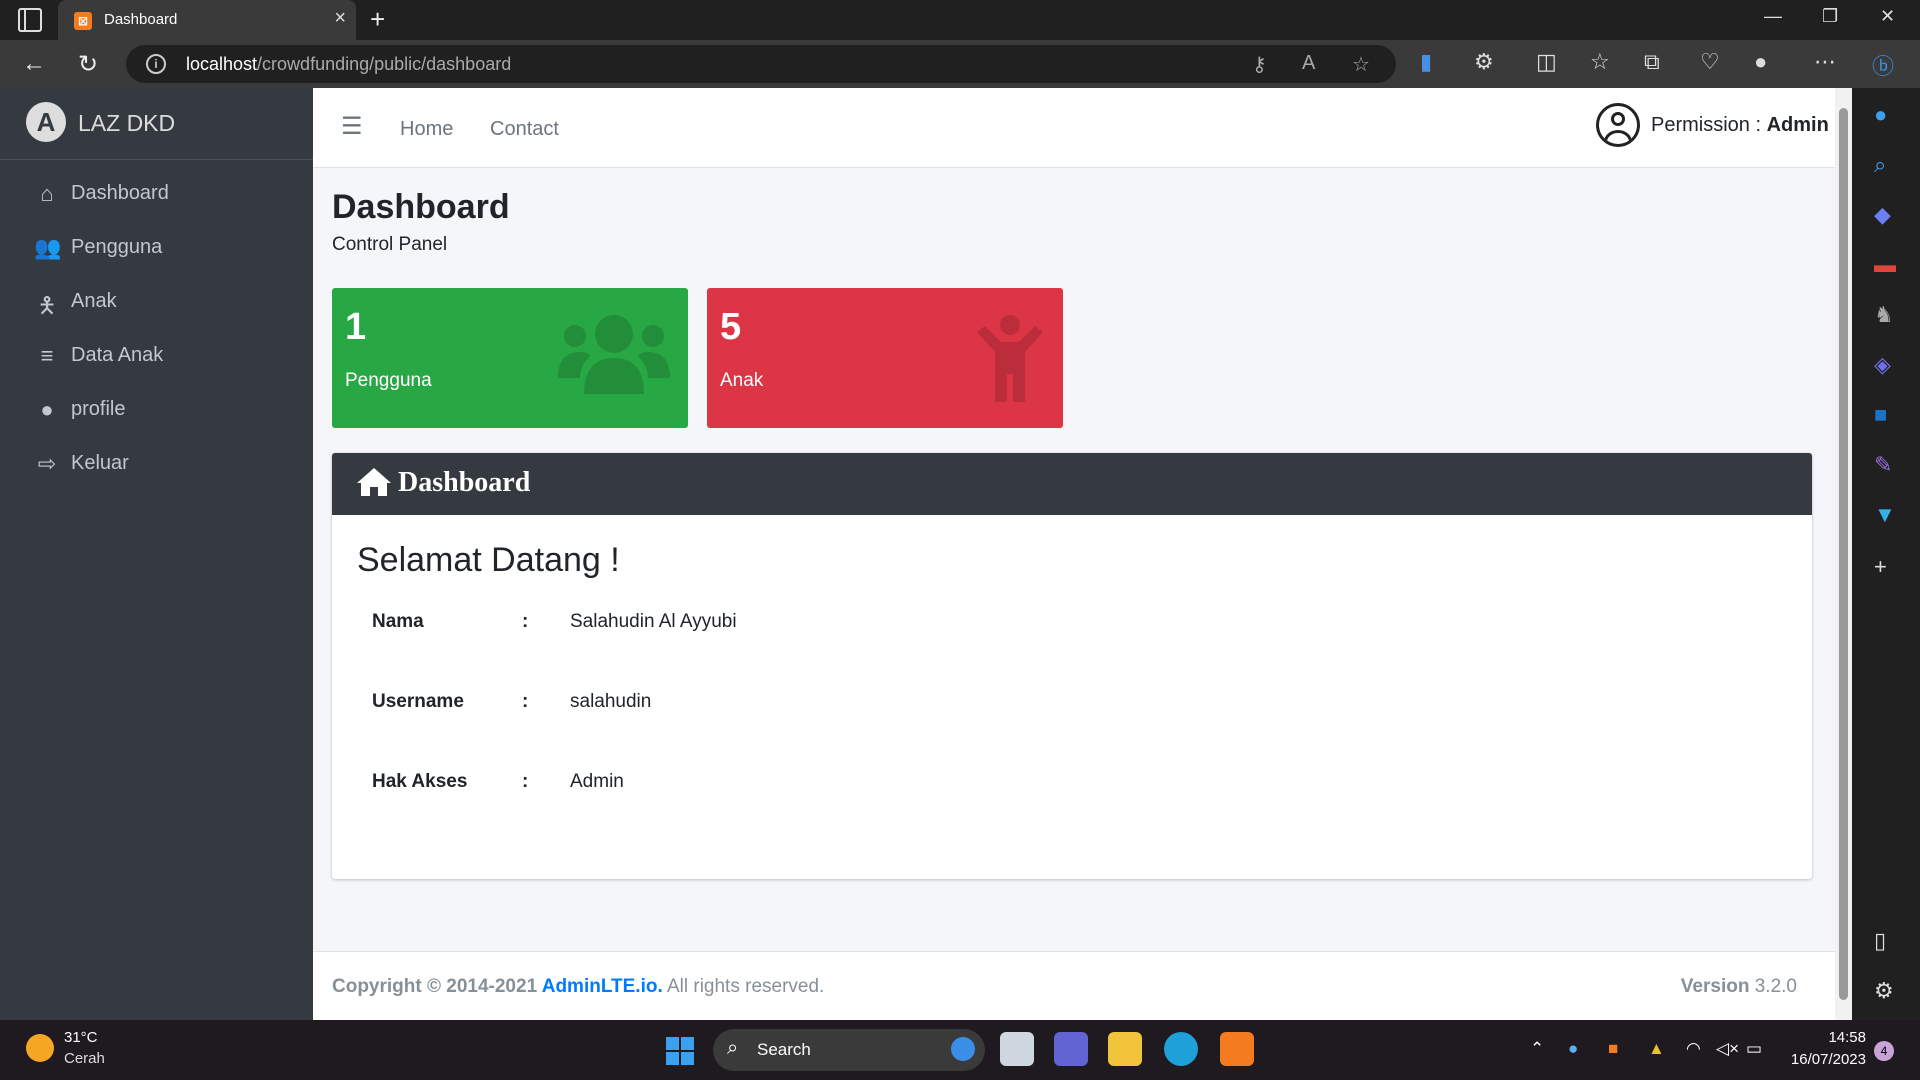  I want to click on sidebar-item-data-anak: ≡ Data Anak, so click(156, 355).